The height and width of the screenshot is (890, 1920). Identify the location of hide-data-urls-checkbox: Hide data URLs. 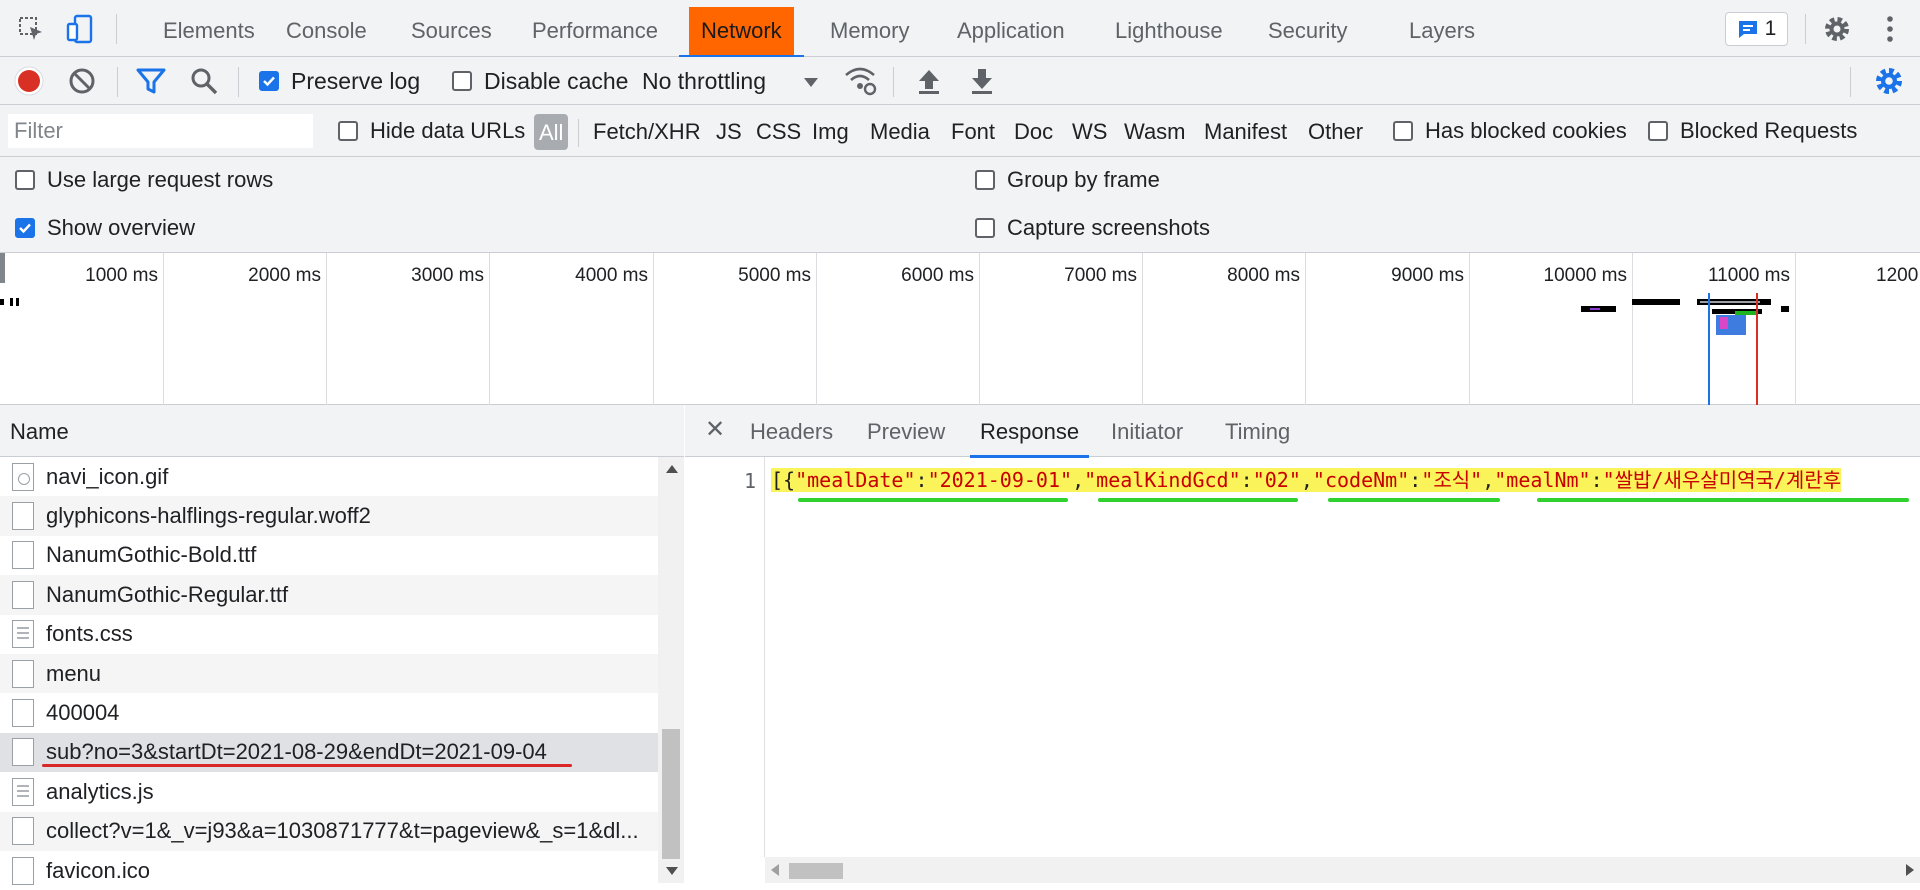
(431, 131).